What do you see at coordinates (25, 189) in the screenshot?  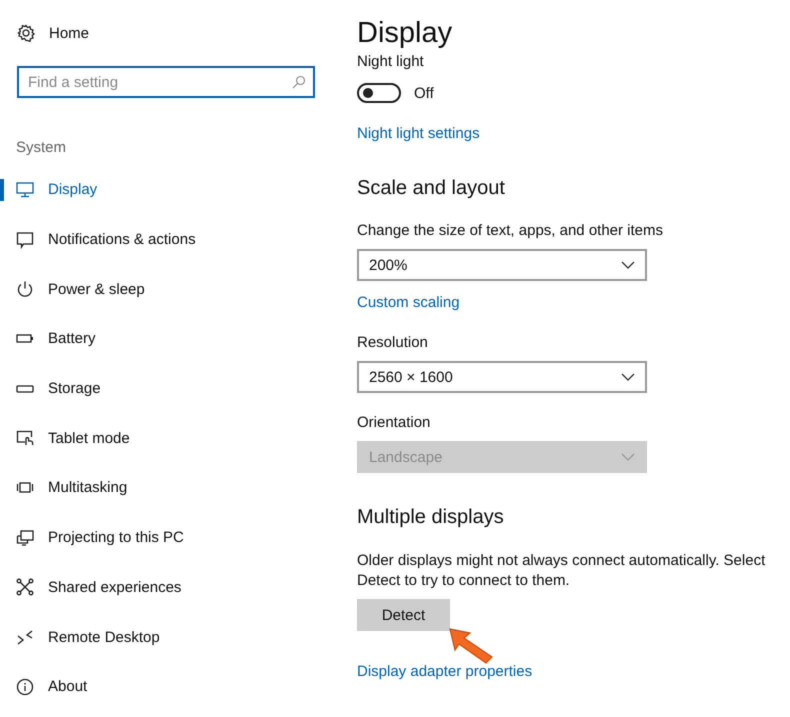 I see `monitor-icon` at bounding box center [25, 189].